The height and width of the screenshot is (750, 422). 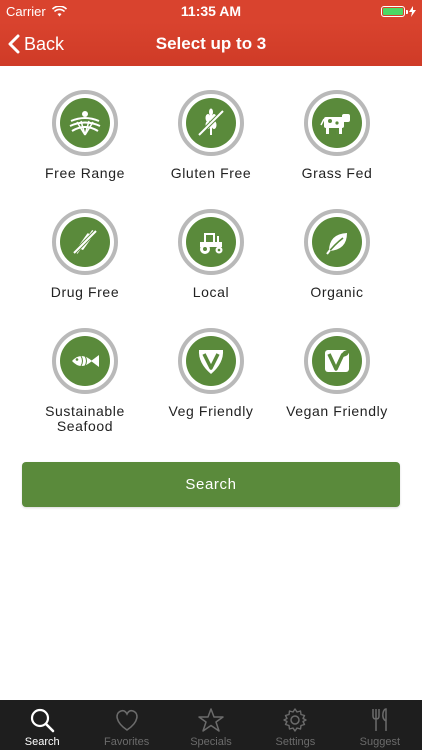 I want to click on filter-gluten-free: Gluten Free, so click(x=211, y=135).